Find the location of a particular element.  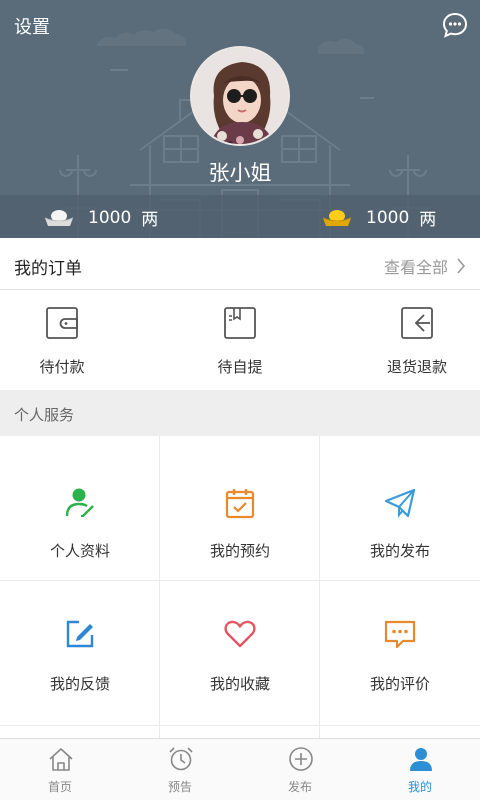

gold-amount: 1000 is located at coordinates (388, 217).